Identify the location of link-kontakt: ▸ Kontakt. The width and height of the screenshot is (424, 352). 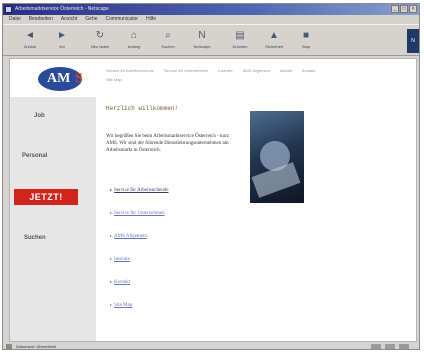
(120, 282).